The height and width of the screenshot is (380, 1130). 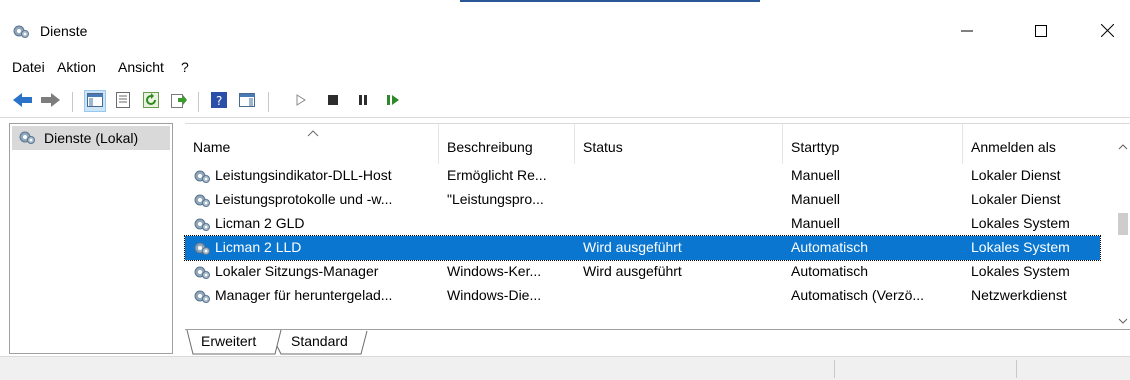 I want to click on stop-service-icon, so click(x=333, y=101).